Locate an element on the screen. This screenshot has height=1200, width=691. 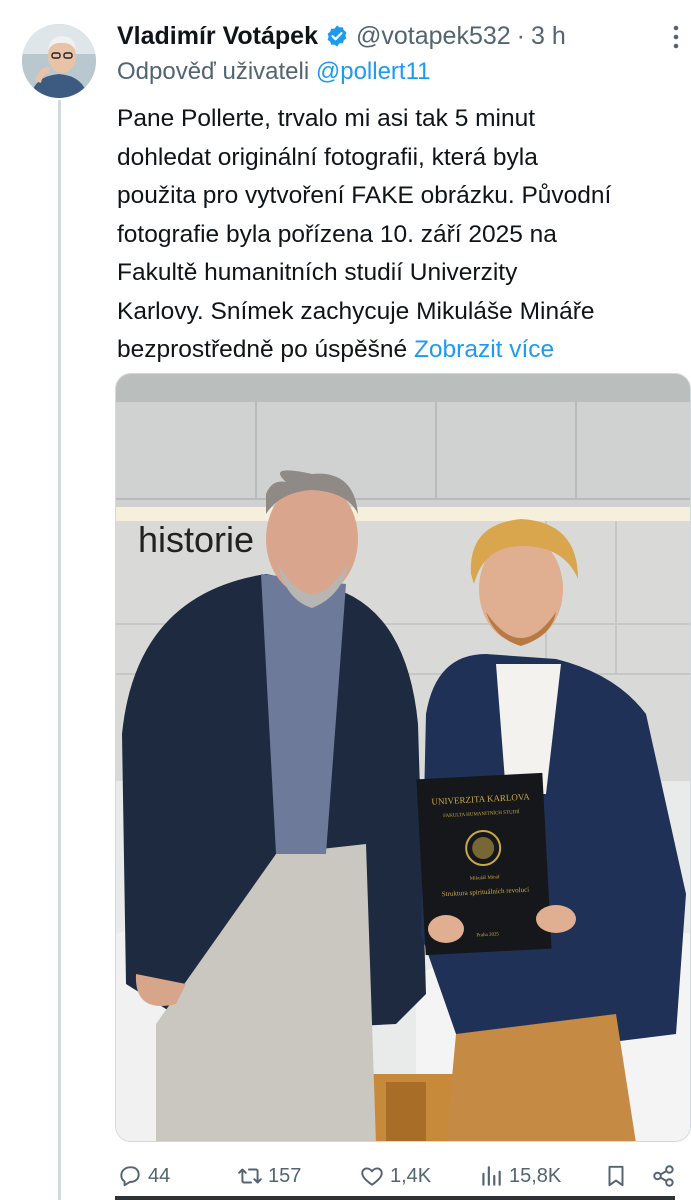
like-count: 1,4K is located at coordinates (411, 1175).